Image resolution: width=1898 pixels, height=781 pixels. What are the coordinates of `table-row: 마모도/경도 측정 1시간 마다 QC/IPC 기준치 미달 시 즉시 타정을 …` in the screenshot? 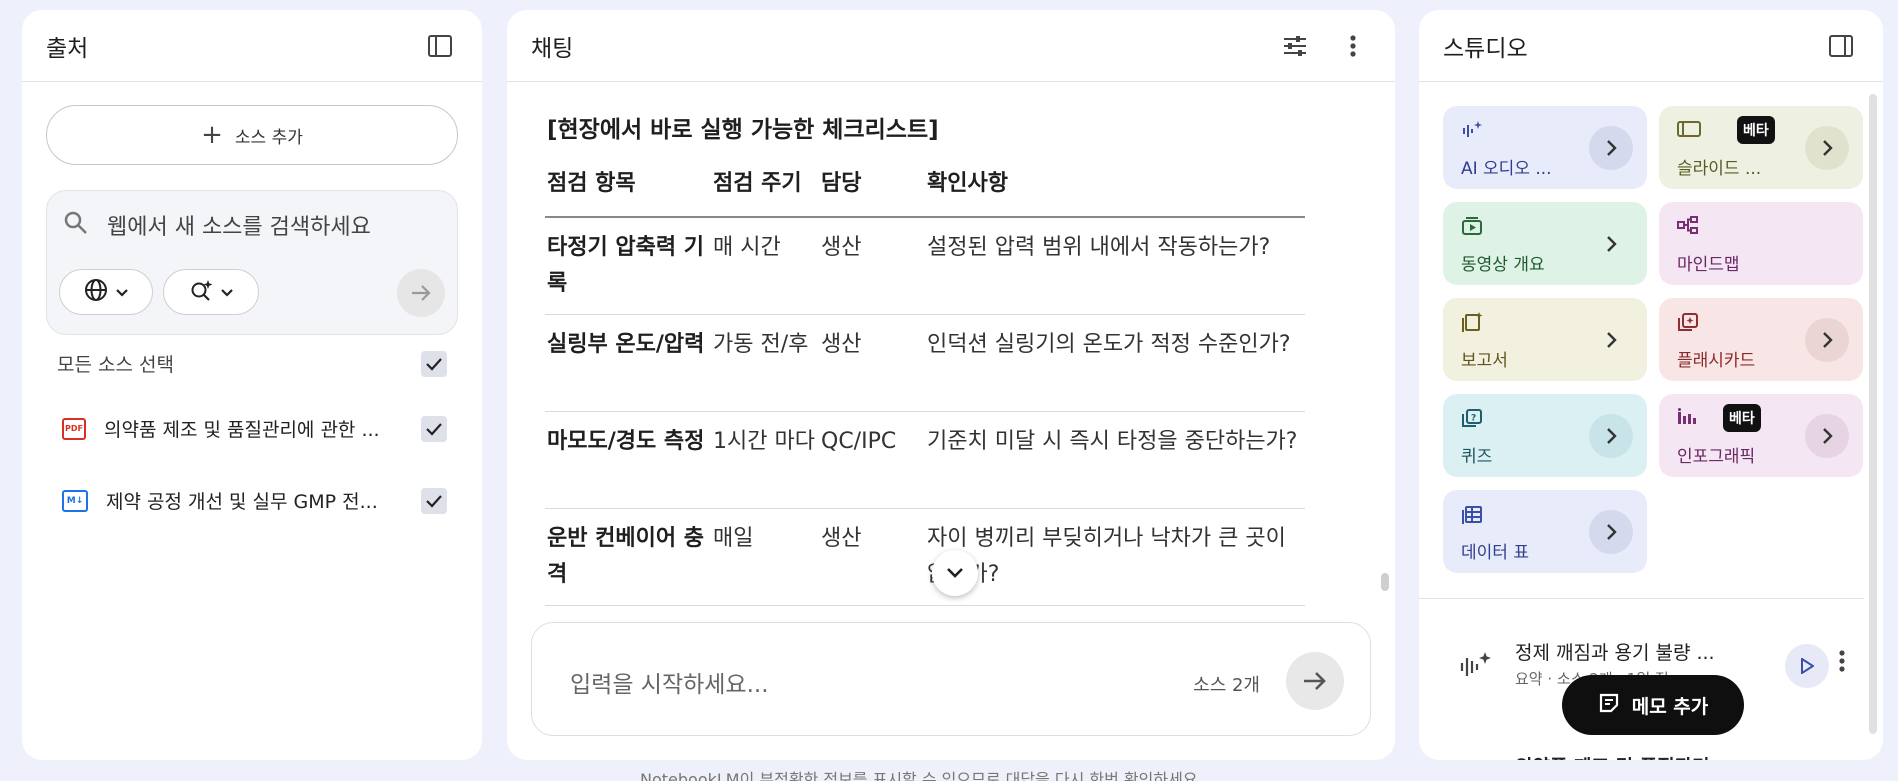 It's located at (925, 460).